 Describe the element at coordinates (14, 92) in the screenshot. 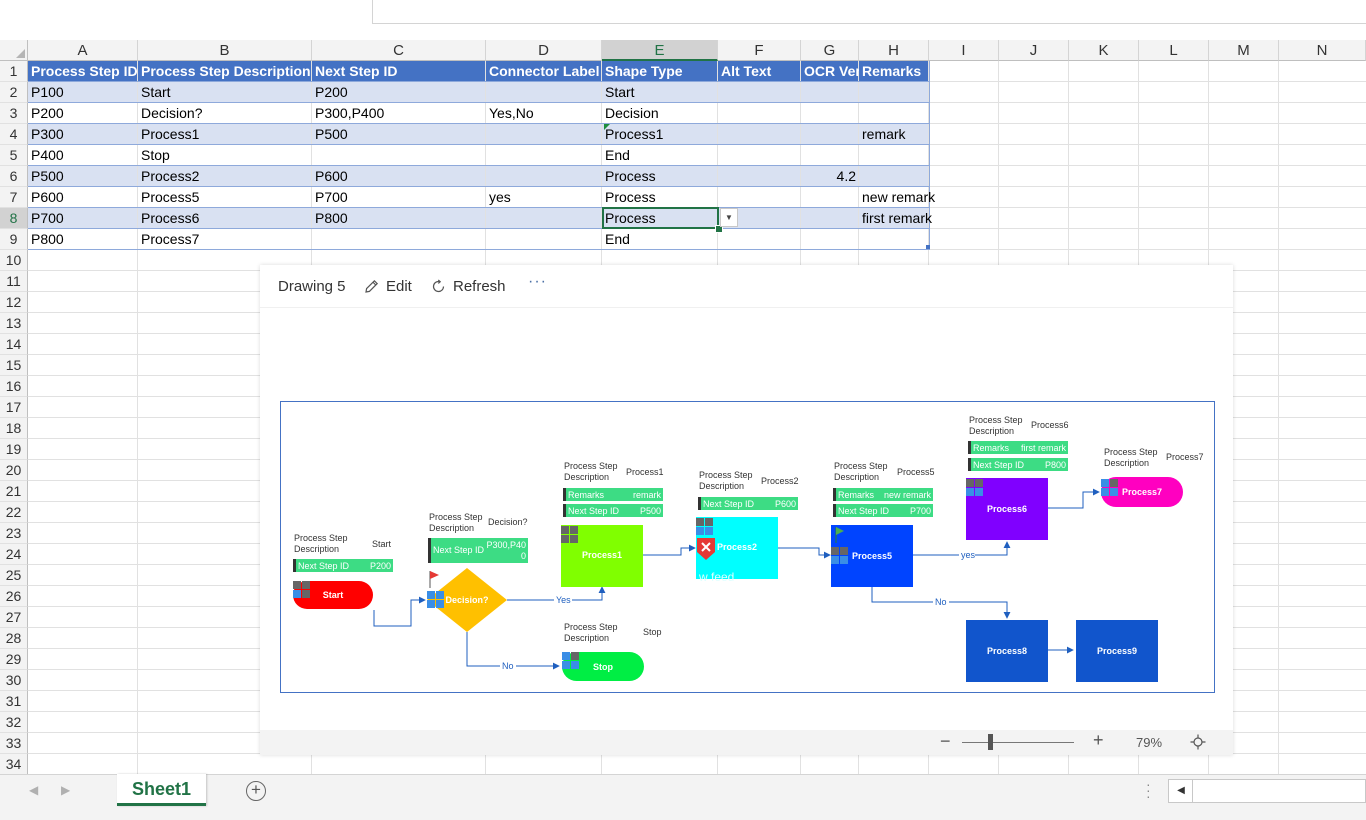

I see `row-header-2: 2` at that location.